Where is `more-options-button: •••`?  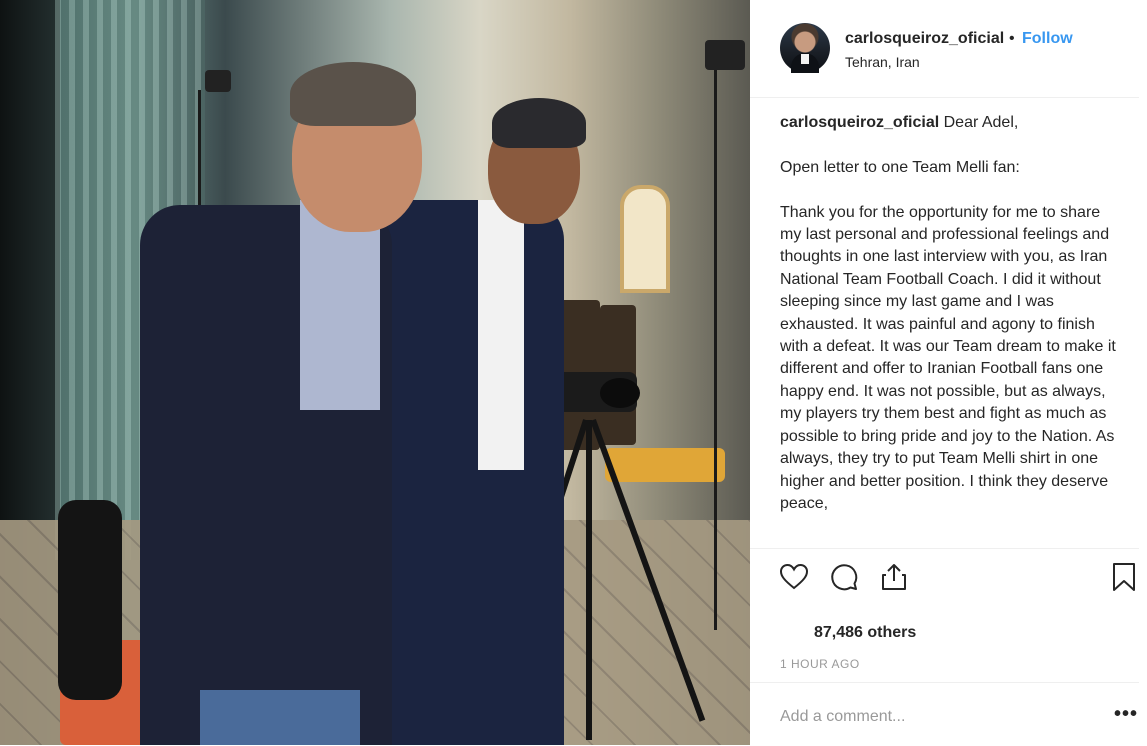 more-options-button: ••• is located at coordinates (1126, 714).